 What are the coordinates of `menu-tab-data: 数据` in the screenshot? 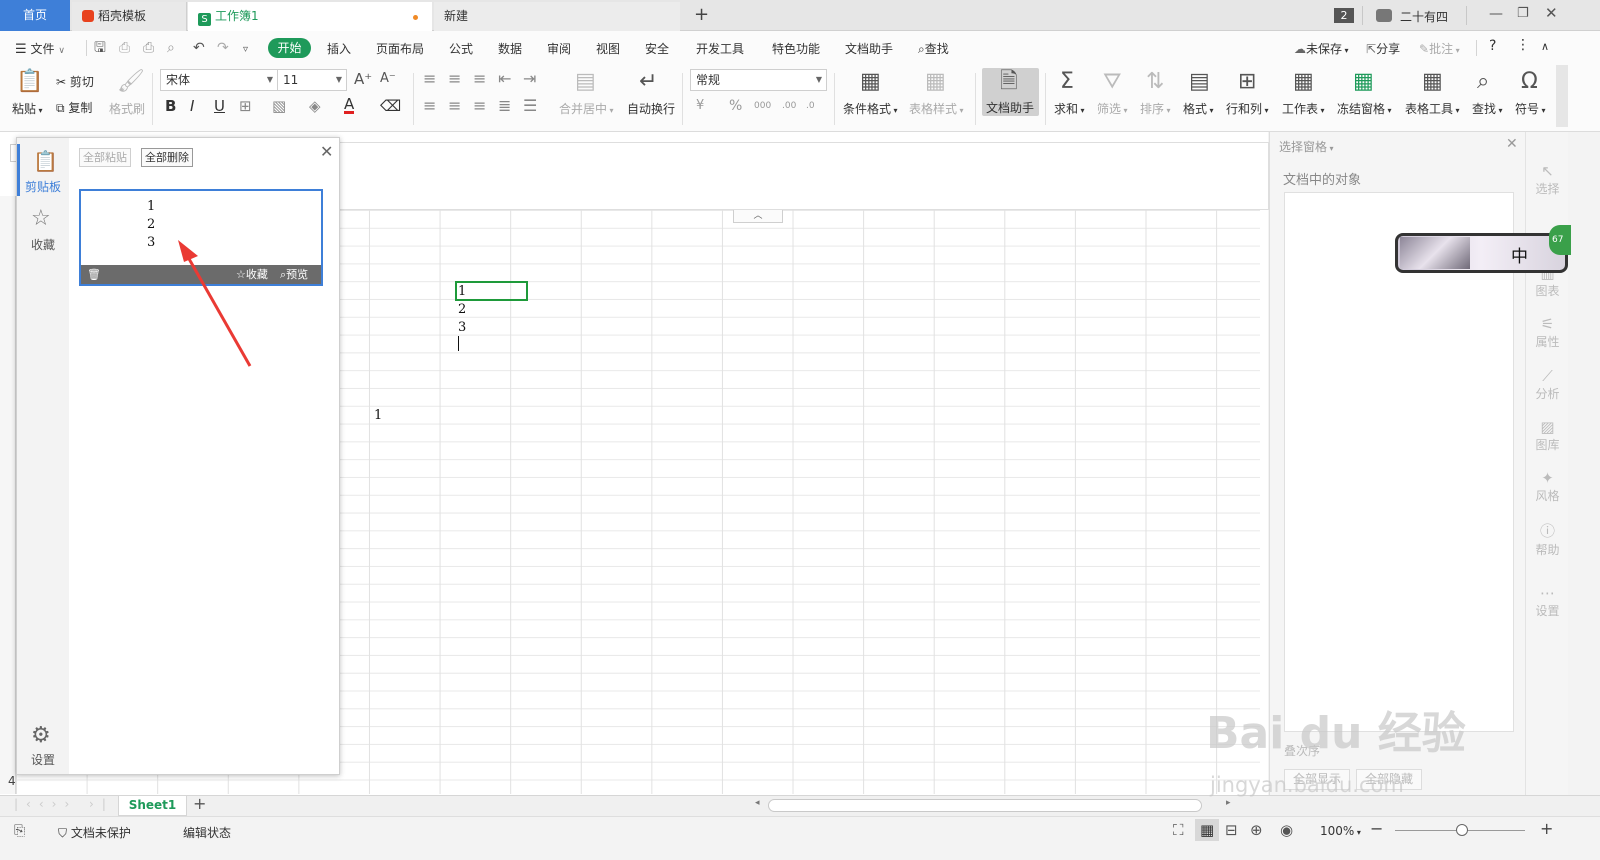 It's located at (510, 48).